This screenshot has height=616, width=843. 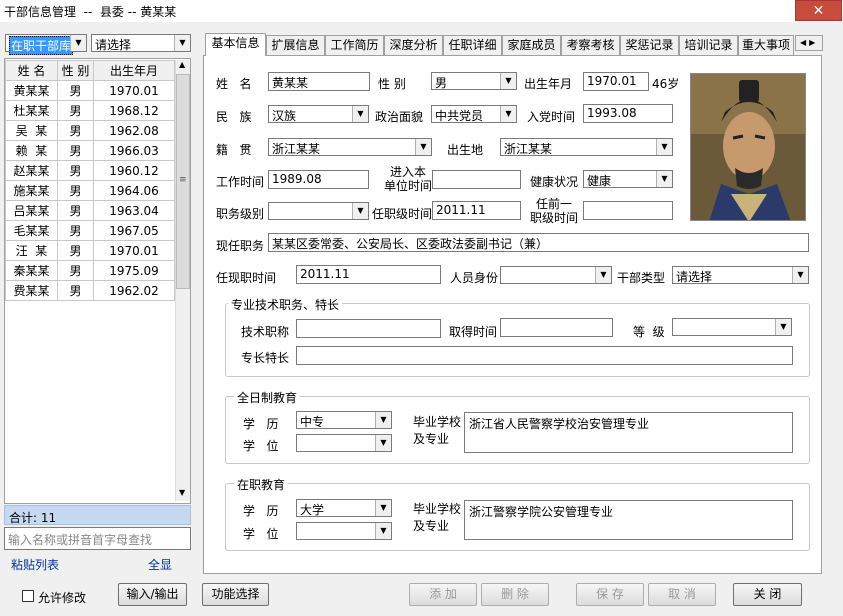 I want to click on health-select: 健康 ▼, so click(x=628, y=179).